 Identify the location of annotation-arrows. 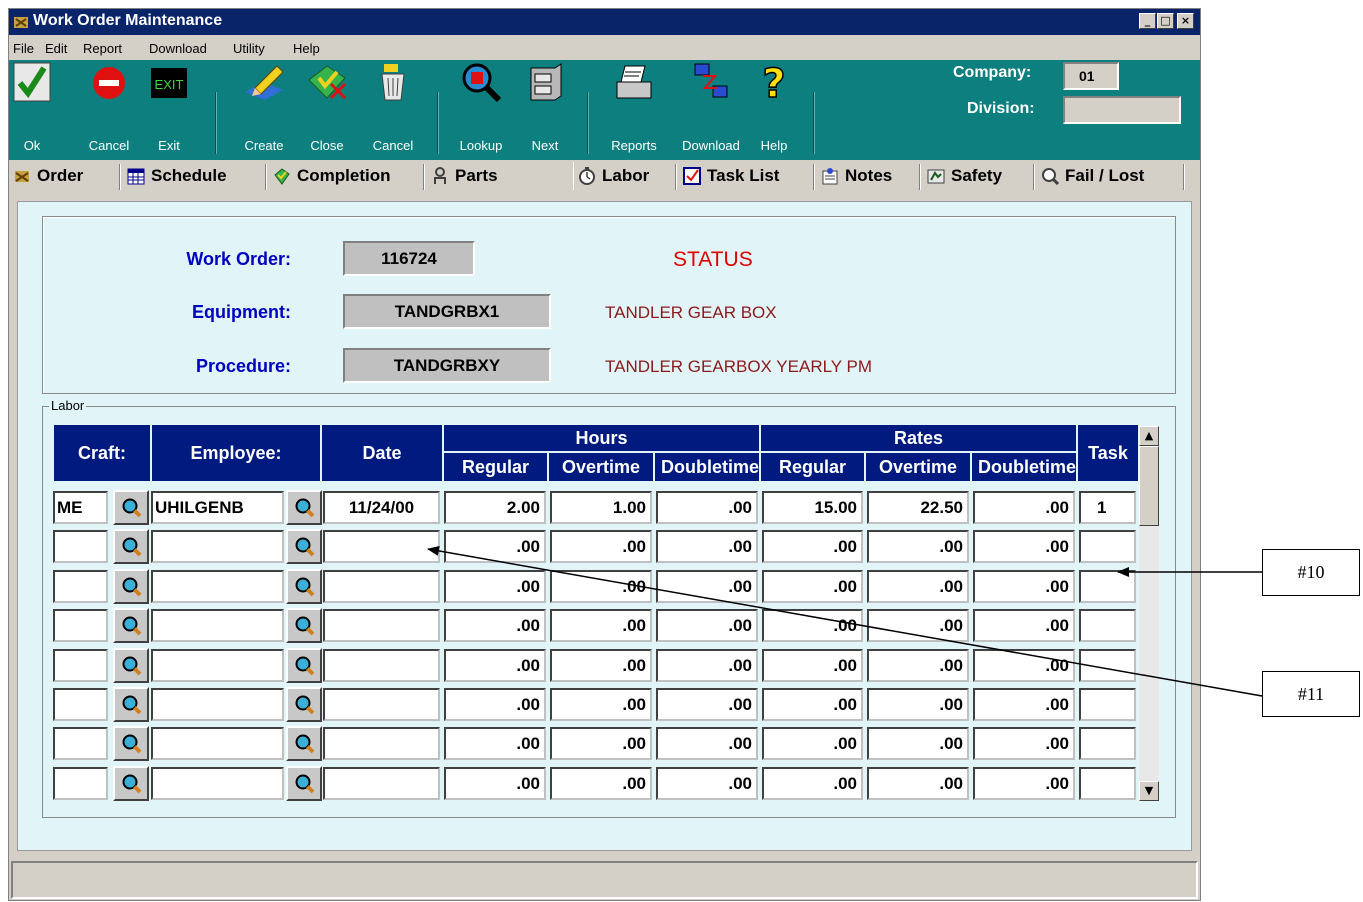
(845, 621).